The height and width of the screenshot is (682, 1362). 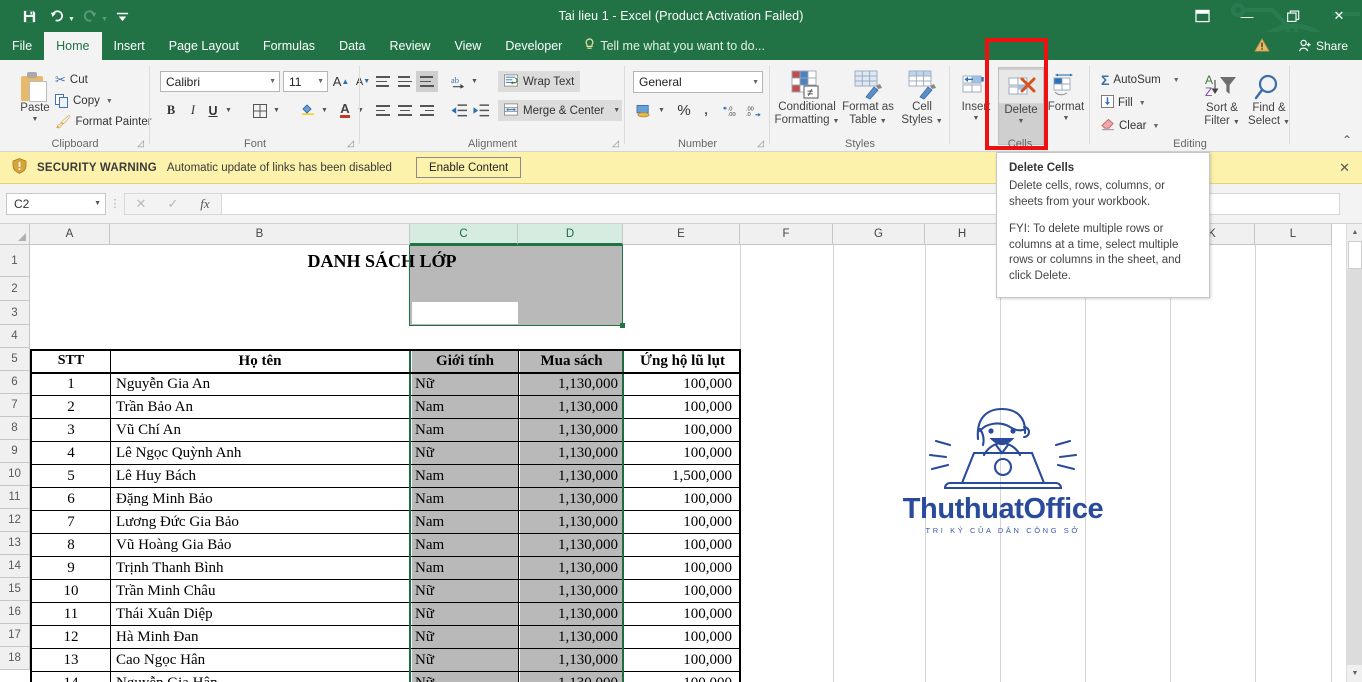 What do you see at coordinates (1123, 103) in the screenshot?
I see `fill-button: Fill ▼` at bounding box center [1123, 103].